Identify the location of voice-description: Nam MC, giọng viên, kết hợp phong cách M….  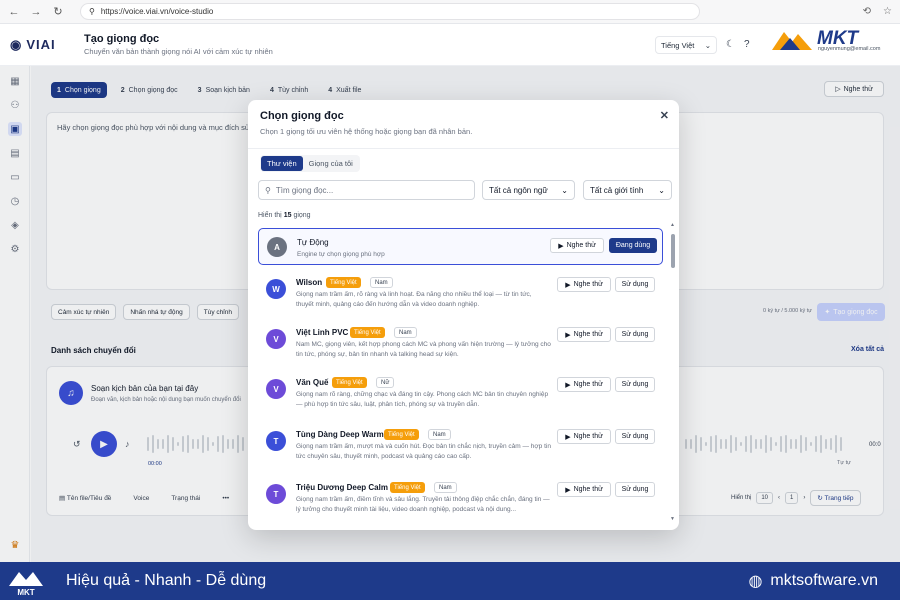
(423, 349).